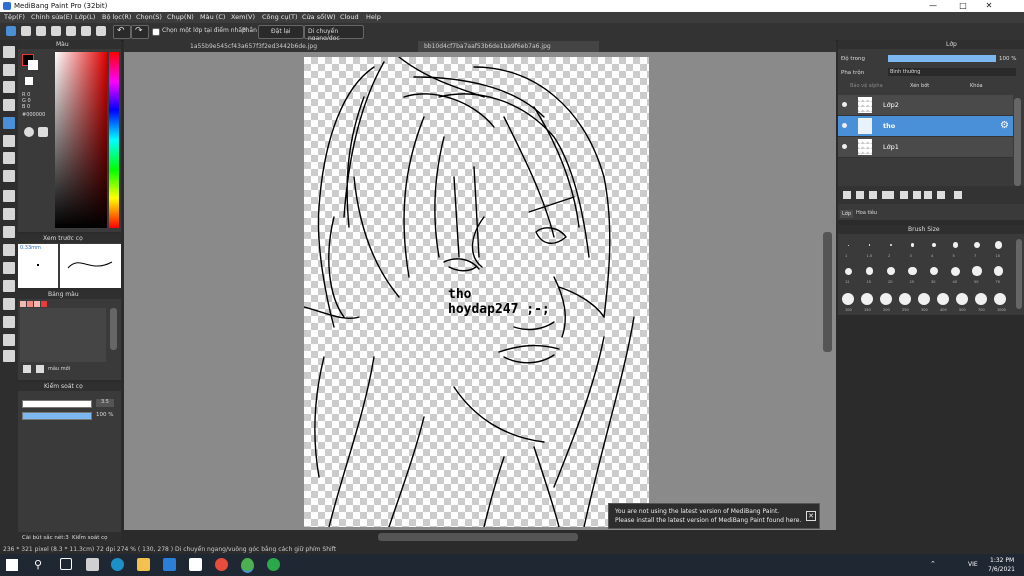 Image resolution: width=1024 pixels, height=576 pixels. Describe the element at coordinates (989, 6) in the screenshot. I see `close-button: ✕` at that location.